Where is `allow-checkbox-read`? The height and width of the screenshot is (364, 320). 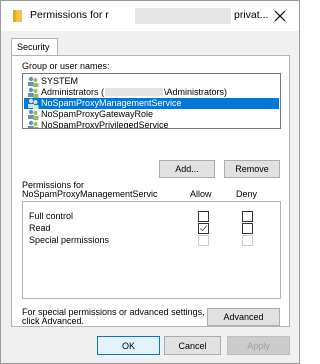
allow-checkbox-read is located at coordinates (203, 228).